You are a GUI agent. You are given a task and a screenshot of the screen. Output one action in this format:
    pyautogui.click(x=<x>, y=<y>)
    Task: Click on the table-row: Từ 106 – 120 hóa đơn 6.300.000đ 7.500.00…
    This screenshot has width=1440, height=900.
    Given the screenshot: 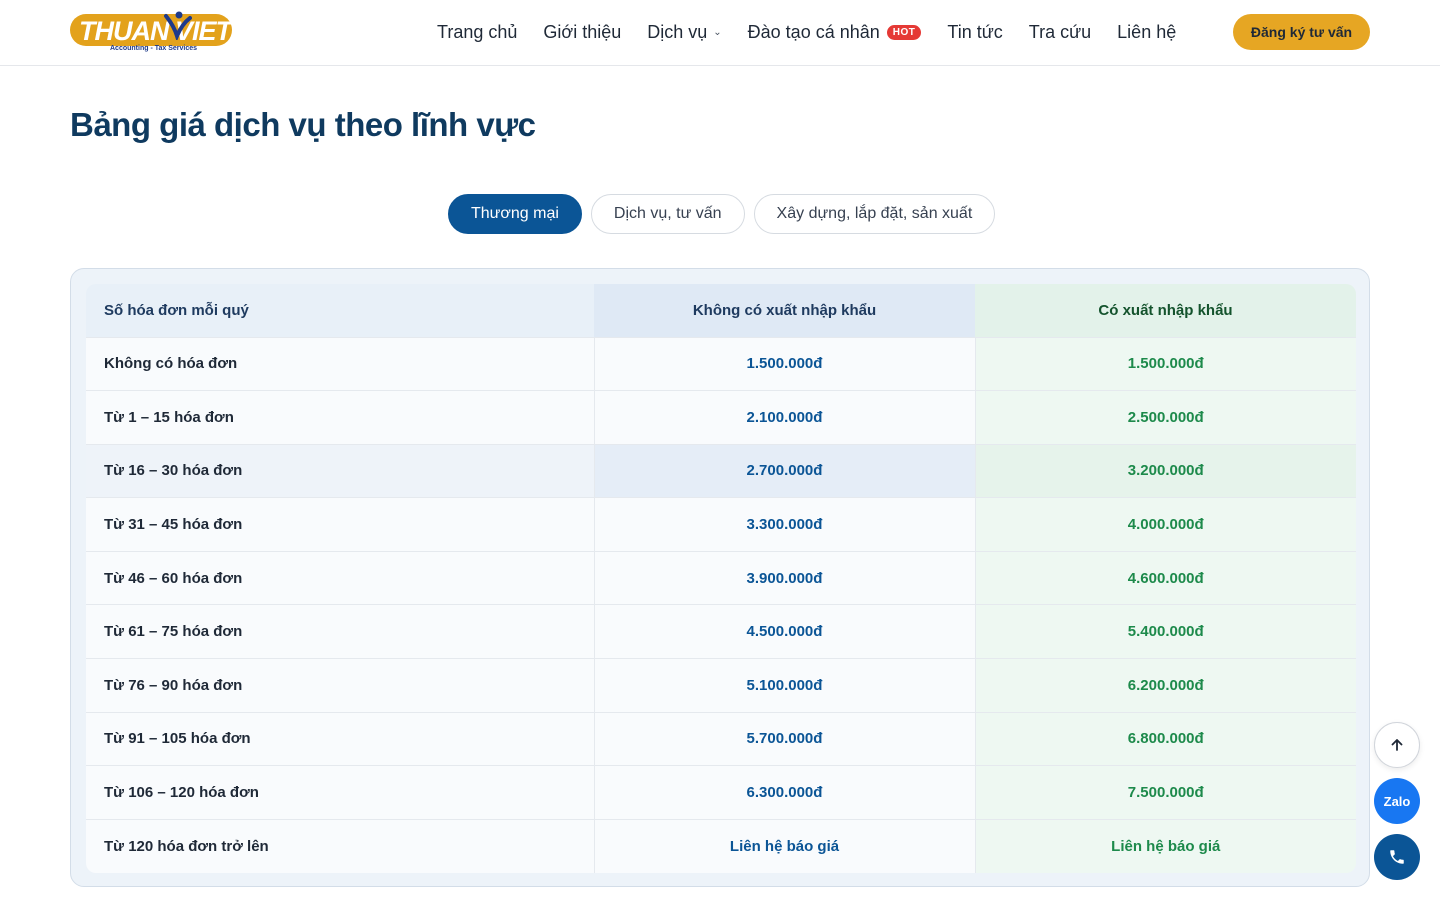 What is the action you would take?
    pyautogui.click(x=721, y=792)
    